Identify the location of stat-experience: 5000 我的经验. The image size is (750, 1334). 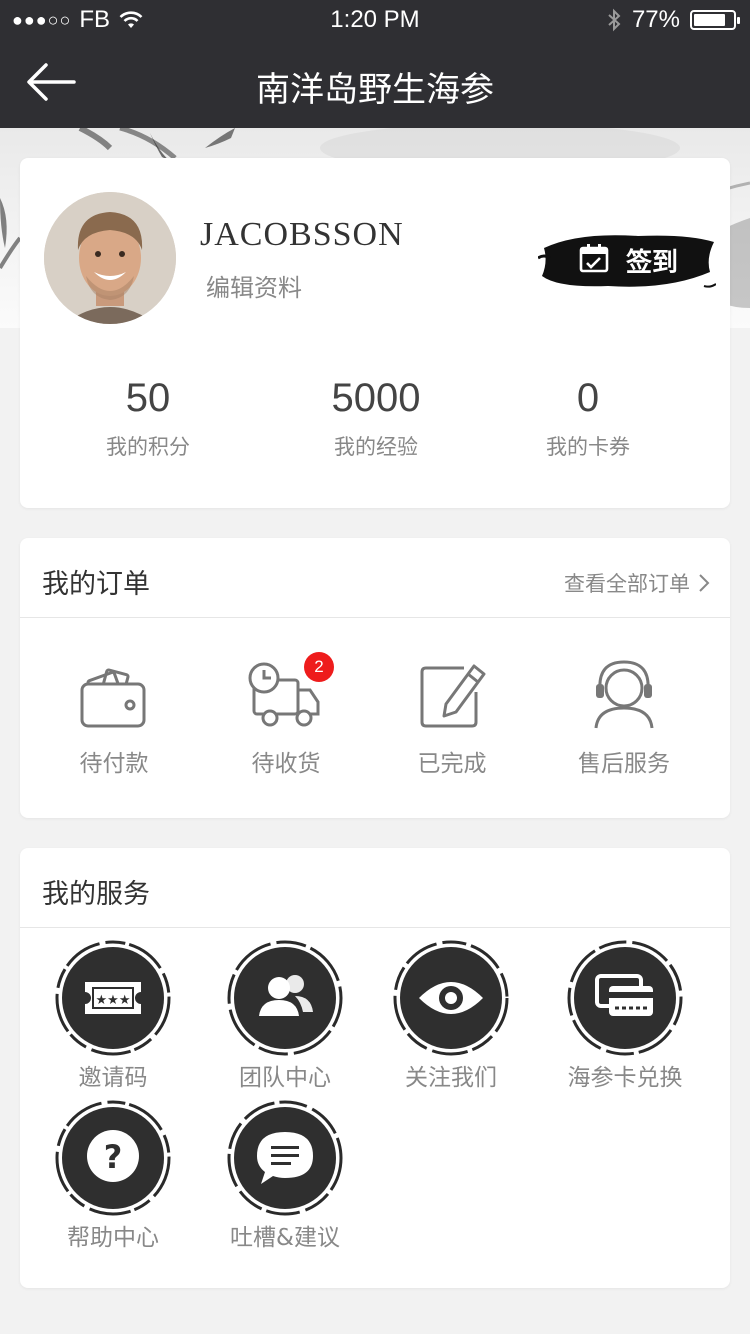
(376, 418).